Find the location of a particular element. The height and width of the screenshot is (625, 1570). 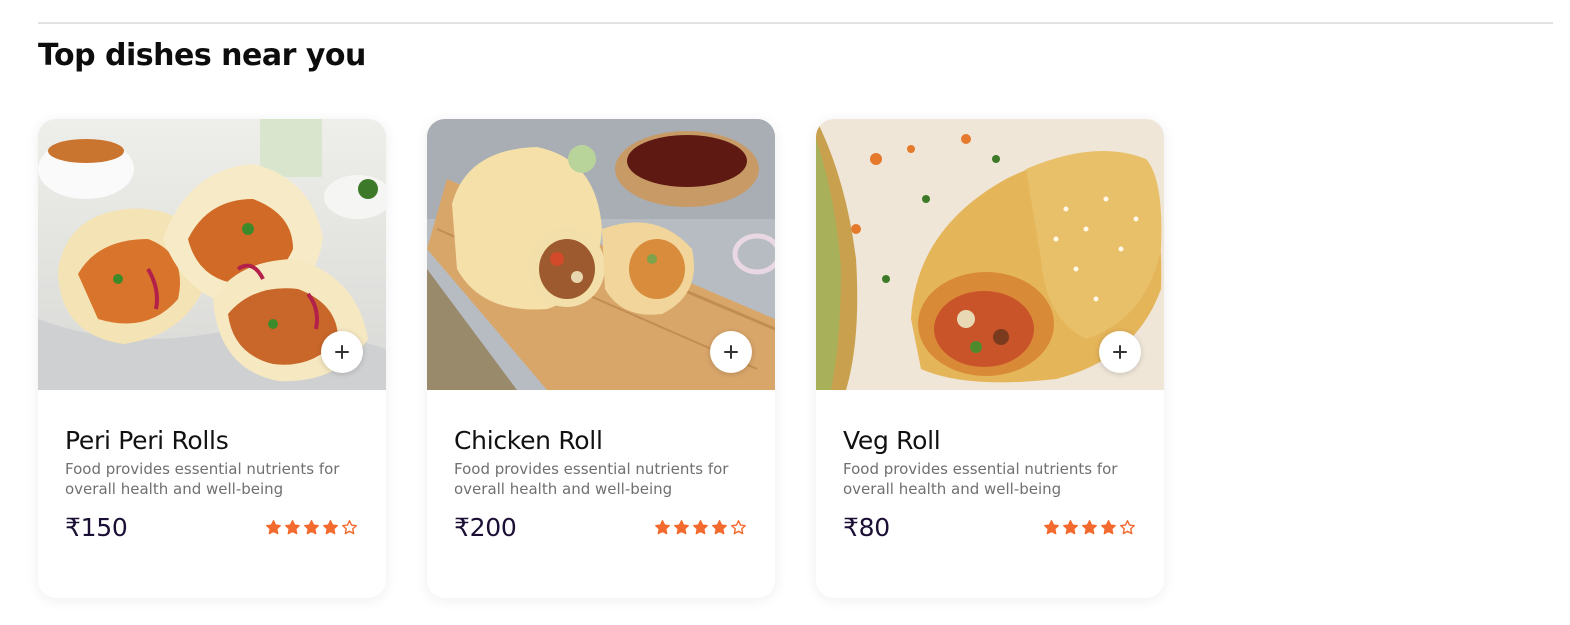

dish-price: ₹80 is located at coordinates (866, 527).